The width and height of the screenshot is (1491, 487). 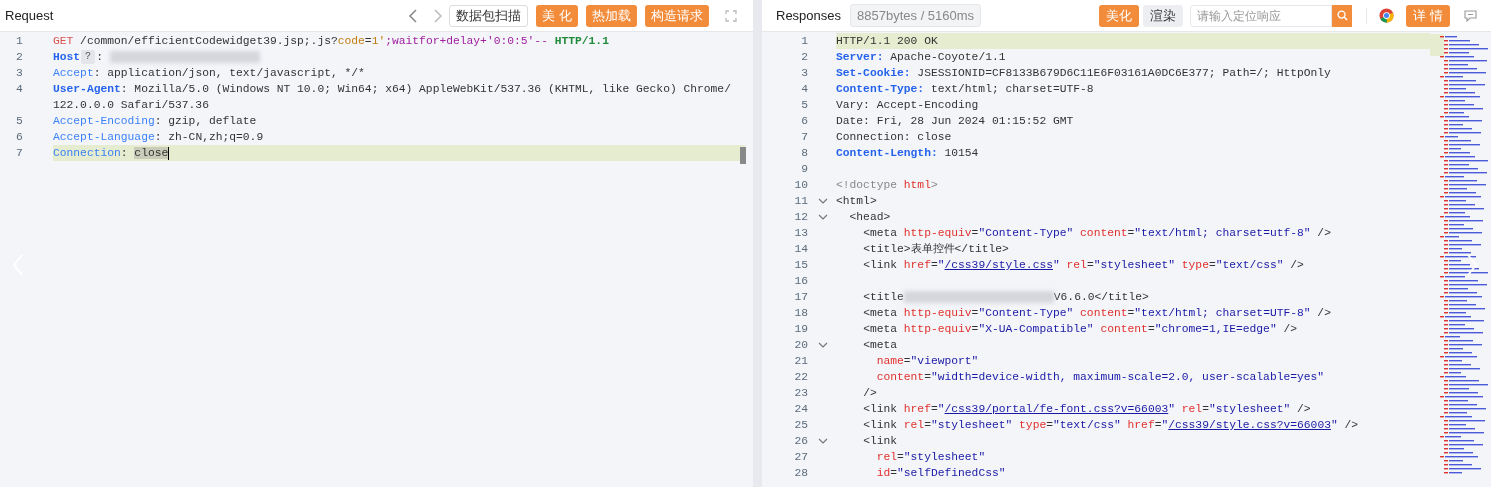 What do you see at coordinates (557, 15) in the screenshot?
I see `toolbar-button: 美 化` at bounding box center [557, 15].